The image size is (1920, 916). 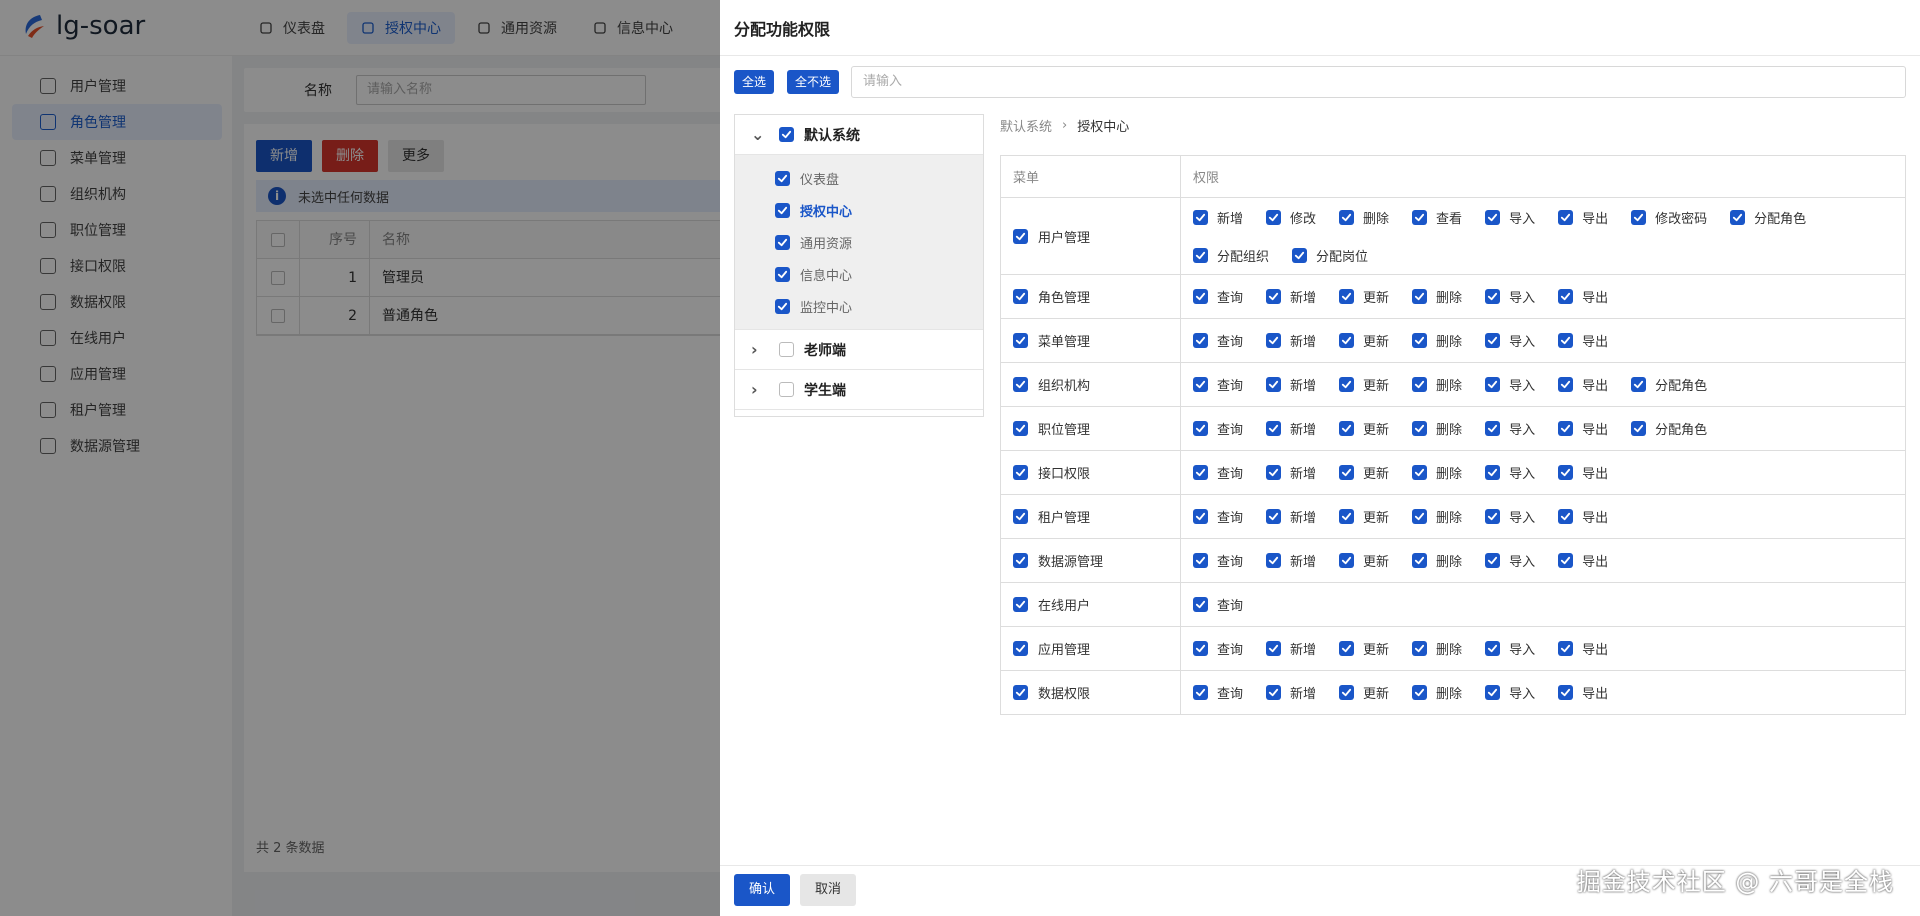 What do you see at coordinates (1096, 604) in the screenshot?
I see `menu-item: 在线用户` at bounding box center [1096, 604].